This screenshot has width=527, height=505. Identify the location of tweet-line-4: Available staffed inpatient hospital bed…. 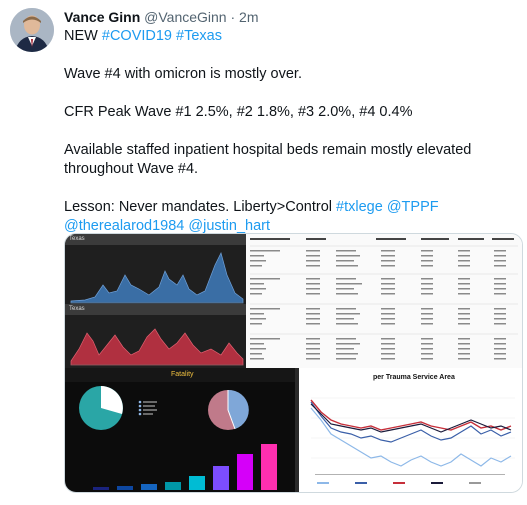
(268, 159).